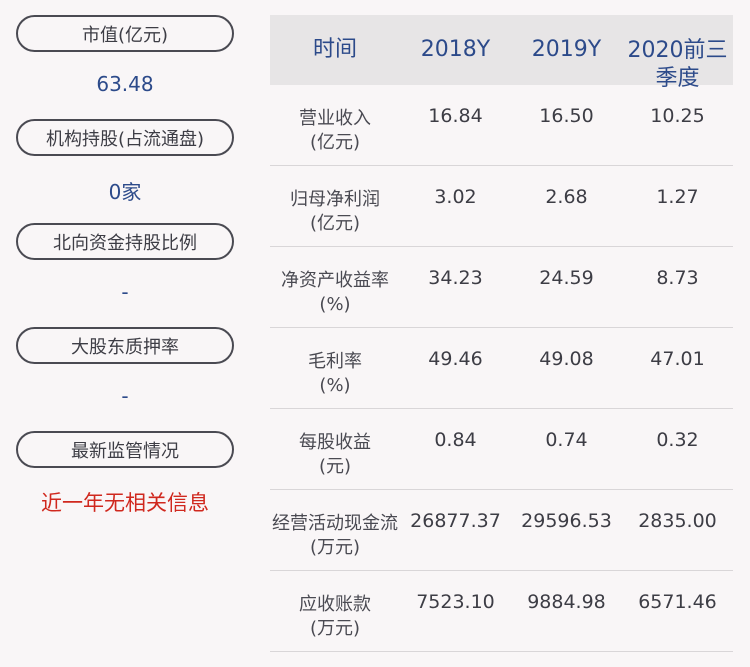  What do you see at coordinates (455, 602) in the screenshot?
I see `cell-2018: 7523.10` at bounding box center [455, 602].